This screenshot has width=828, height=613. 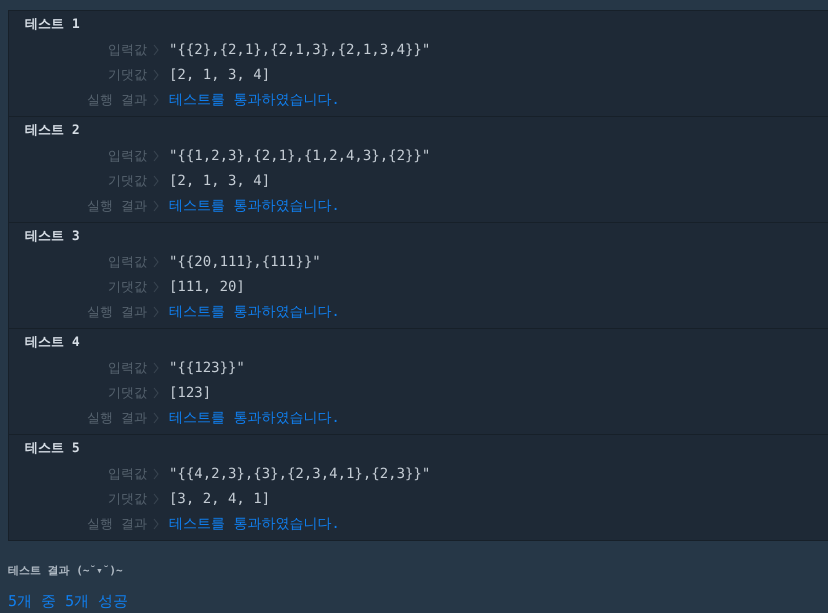 What do you see at coordinates (299, 50) in the screenshot?
I see `row-value: "{{2},{2,1},{2,1,3},{2,1,3,4}}"` at bounding box center [299, 50].